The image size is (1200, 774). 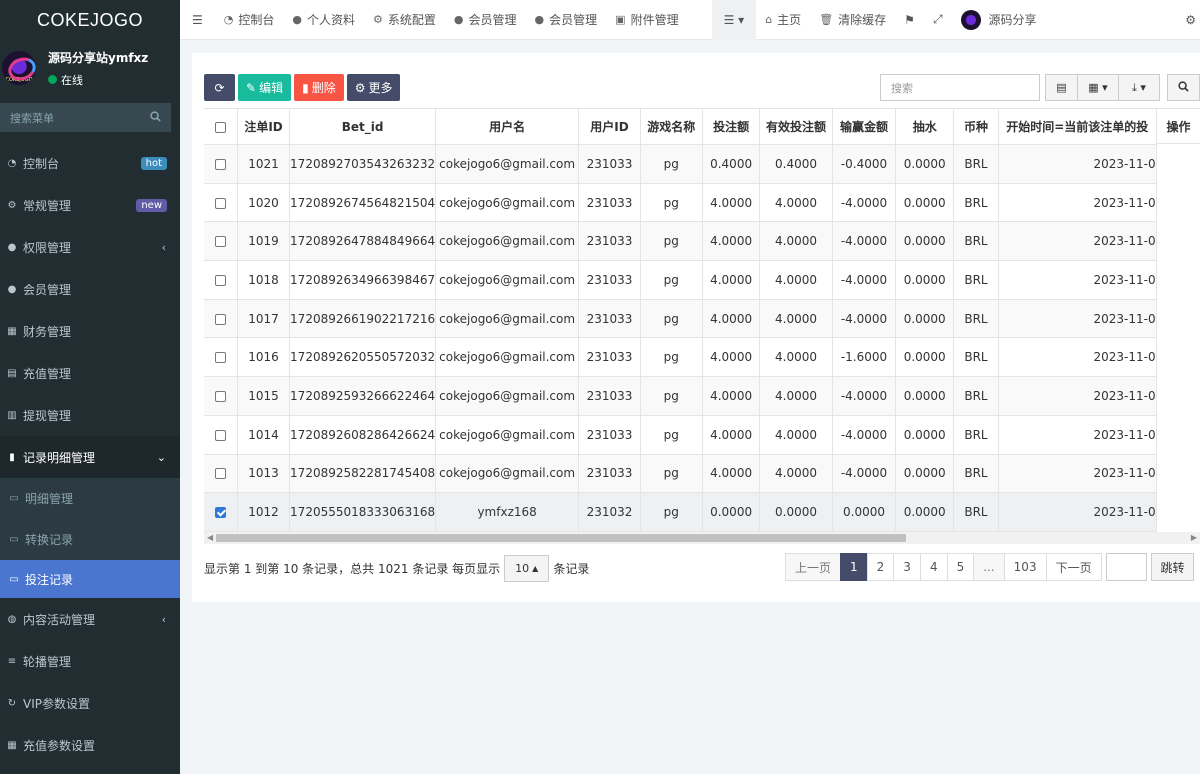 What do you see at coordinates (999, 20) in the screenshot?
I see `profile-menu: 源码分享` at bounding box center [999, 20].